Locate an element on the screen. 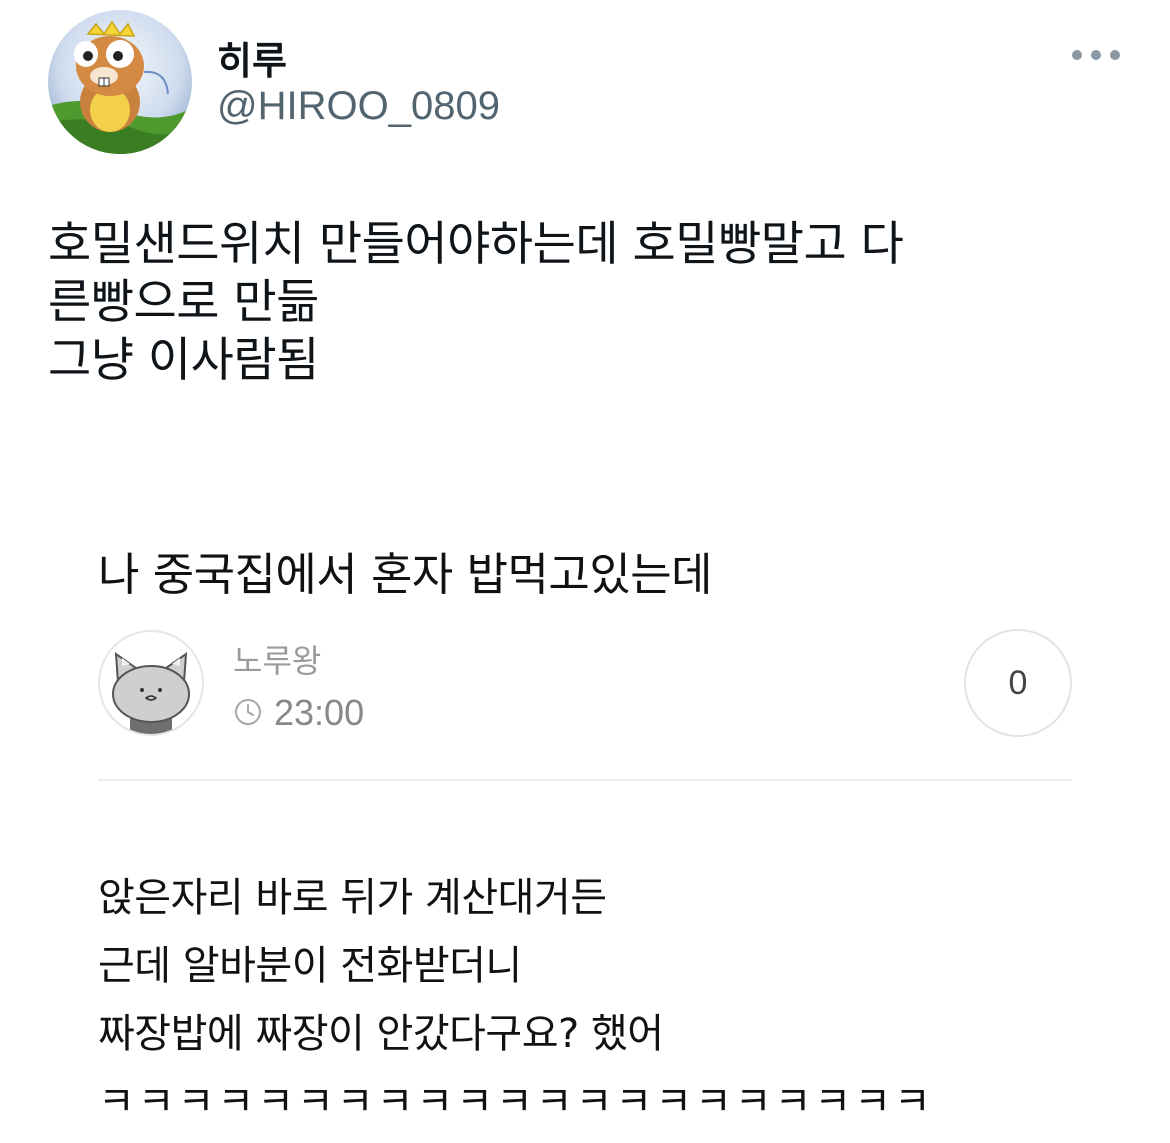 This screenshot has height=1143, width=1170. clock-icon is located at coordinates (248, 712).